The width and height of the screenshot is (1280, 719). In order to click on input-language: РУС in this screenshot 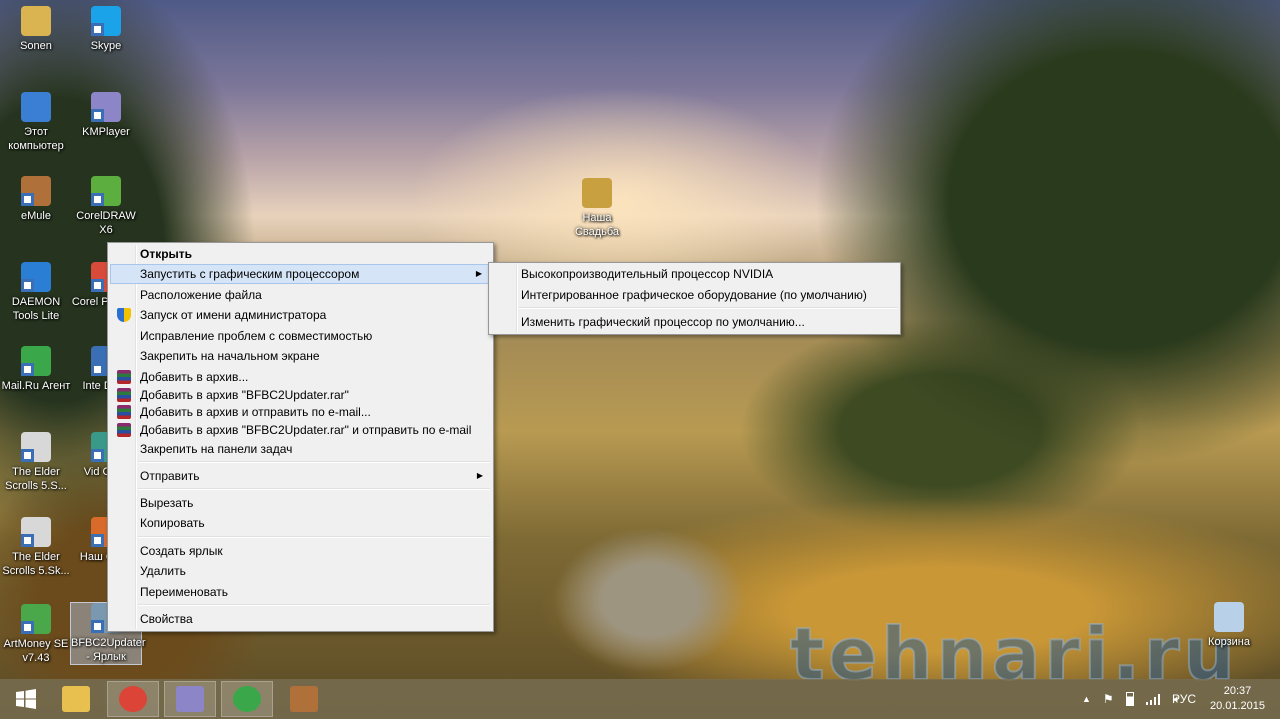, I will do `click(1184, 699)`.